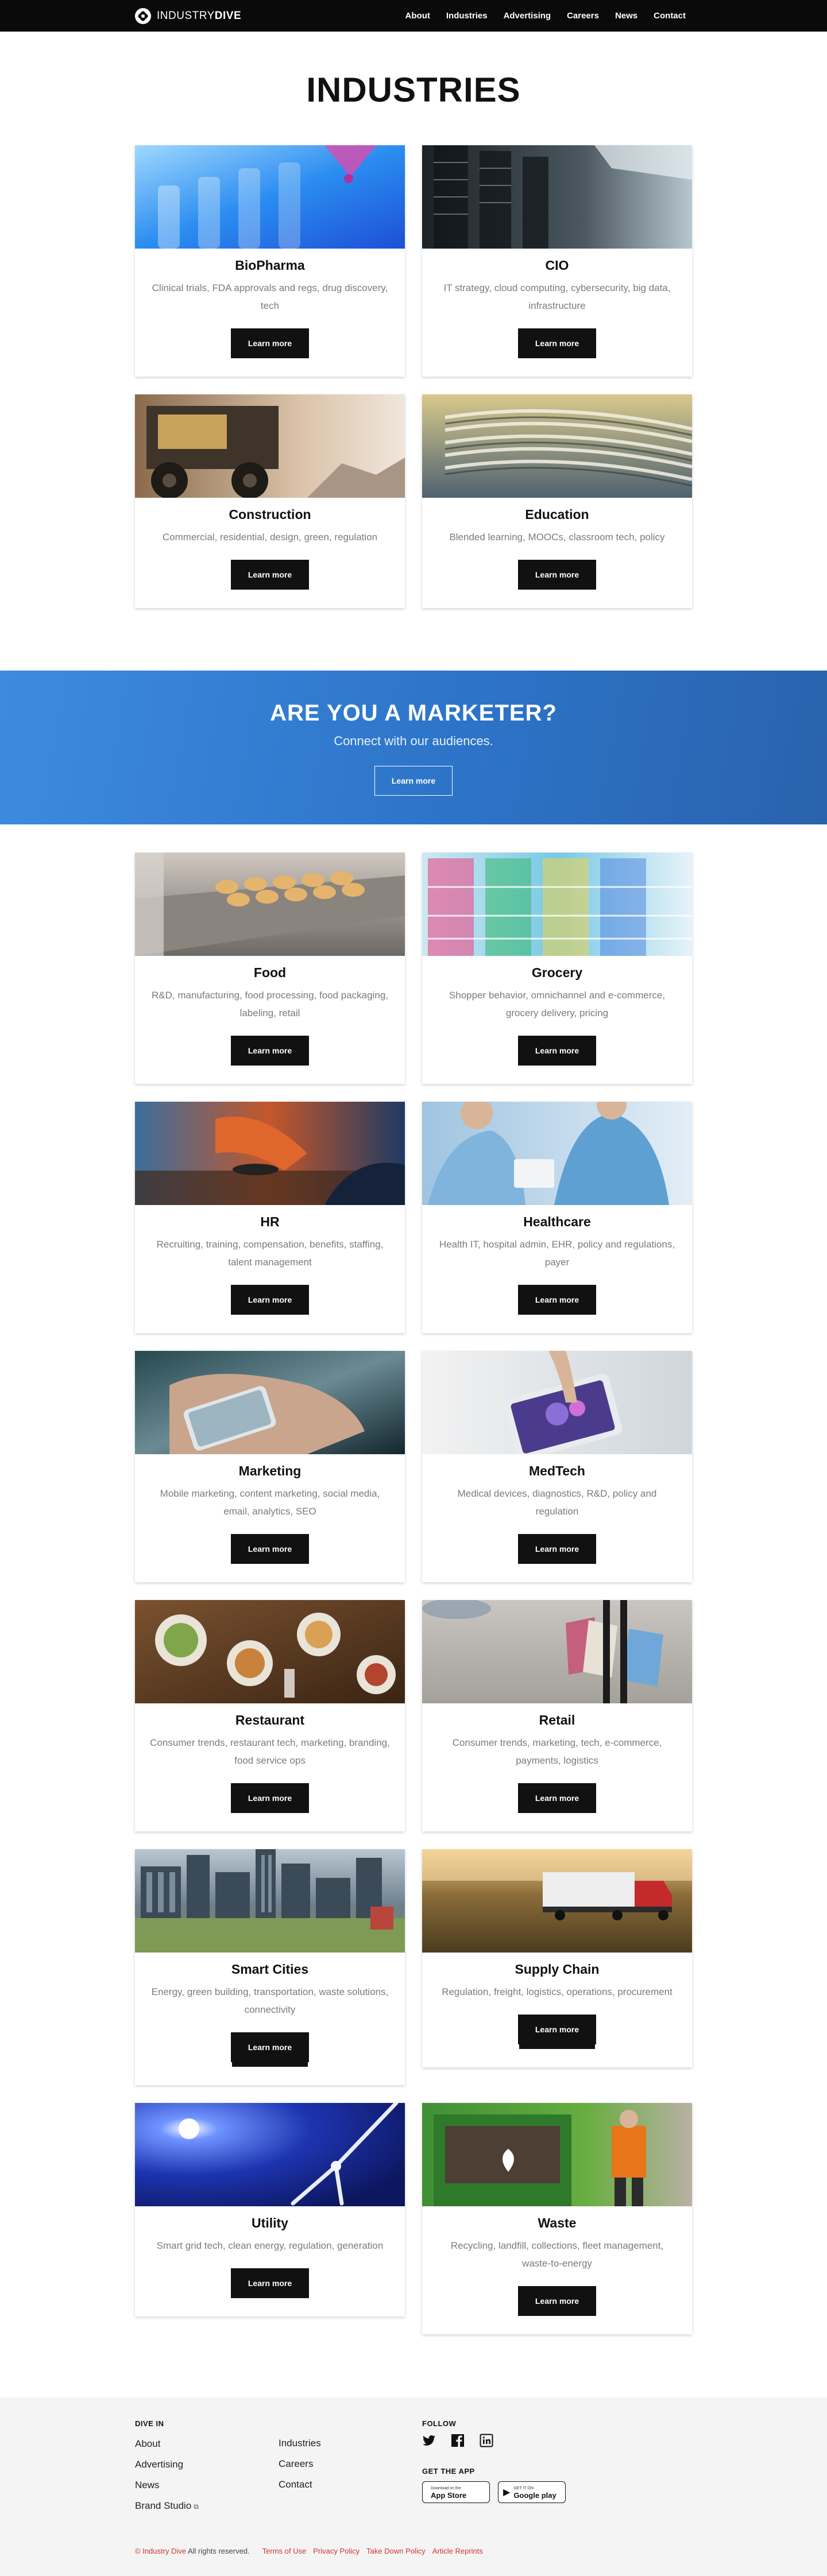 The width and height of the screenshot is (827, 2576). Describe the element at coordinates (448, 2471) in the screenshot. I see `footer-heading-get-the-app: GET THE APP` at that location.